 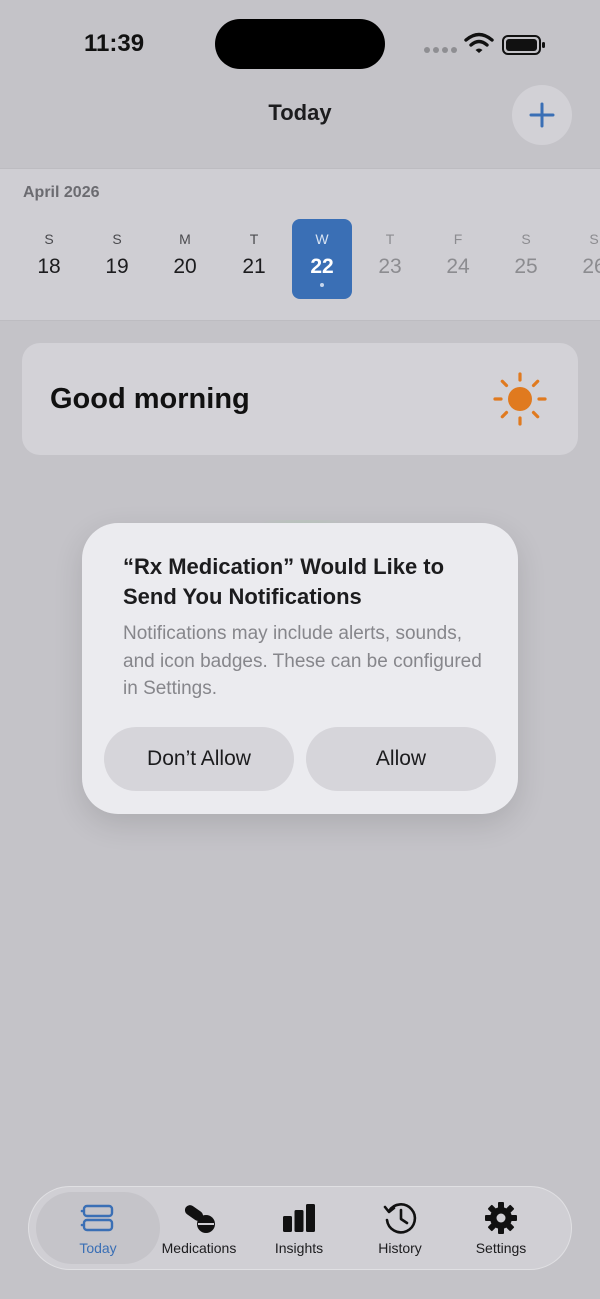 I want to click on day-number: 18, so click(x=49, y=266).